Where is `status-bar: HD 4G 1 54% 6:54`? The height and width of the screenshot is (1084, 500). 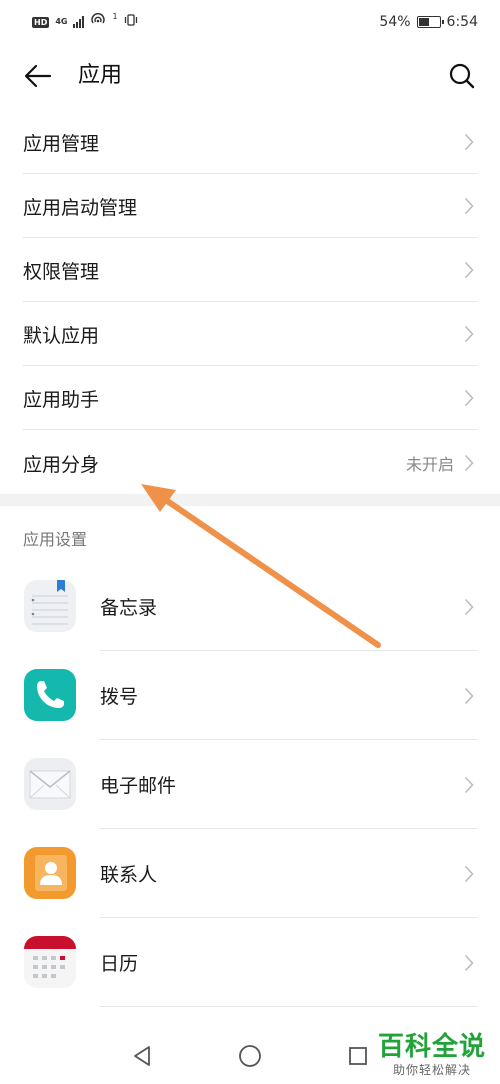 status-bar: HD 4G 1 54% 6:54 is located at coordinates (250, 22).